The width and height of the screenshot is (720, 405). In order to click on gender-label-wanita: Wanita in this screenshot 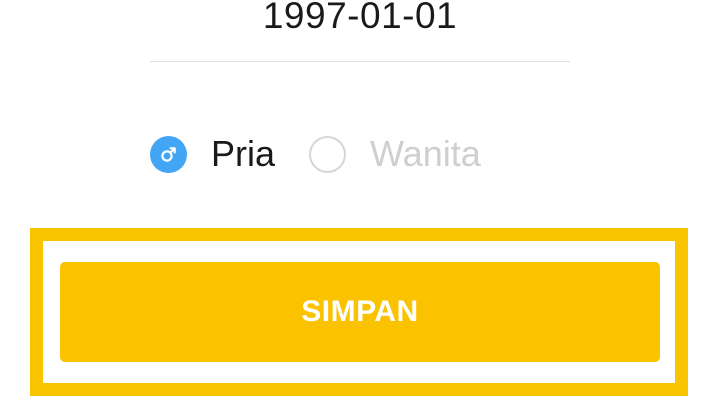, I will do `click(425, 153)`.